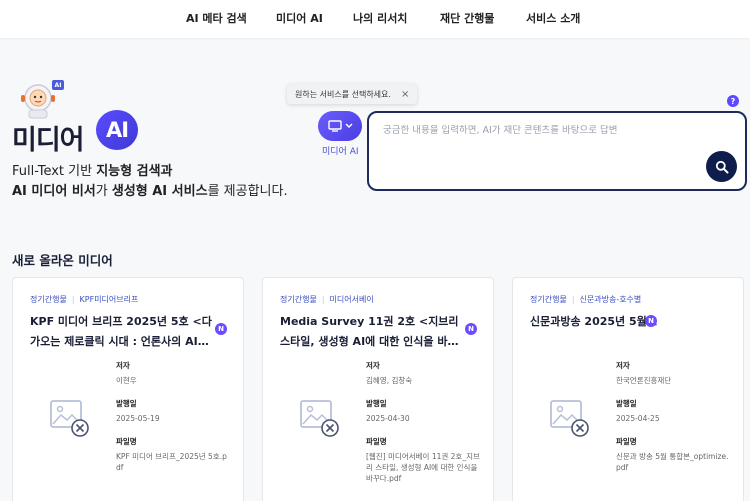  I want to click on media-ai-logo: AI 미디어 AI, so click(77, 118).